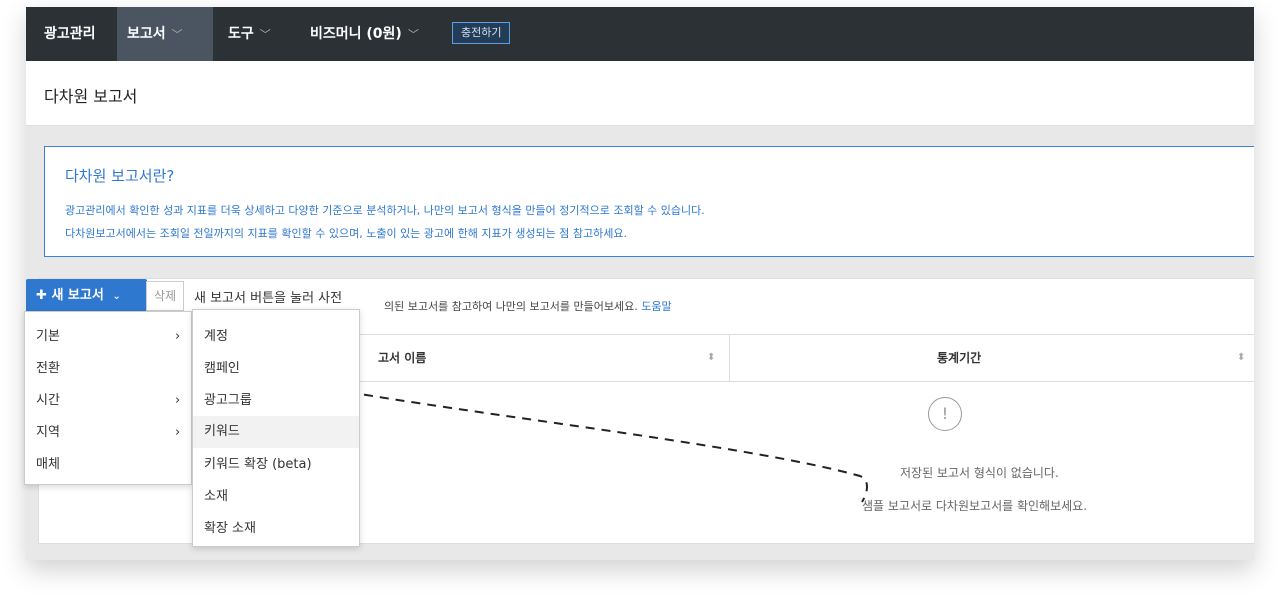 This screenshot has height=606, width=1280. I want to click on toolbar-help: 의된 보고서를 참고하여 나만의 보고서를 만들어보세요. 도움말, so click(528, 306).